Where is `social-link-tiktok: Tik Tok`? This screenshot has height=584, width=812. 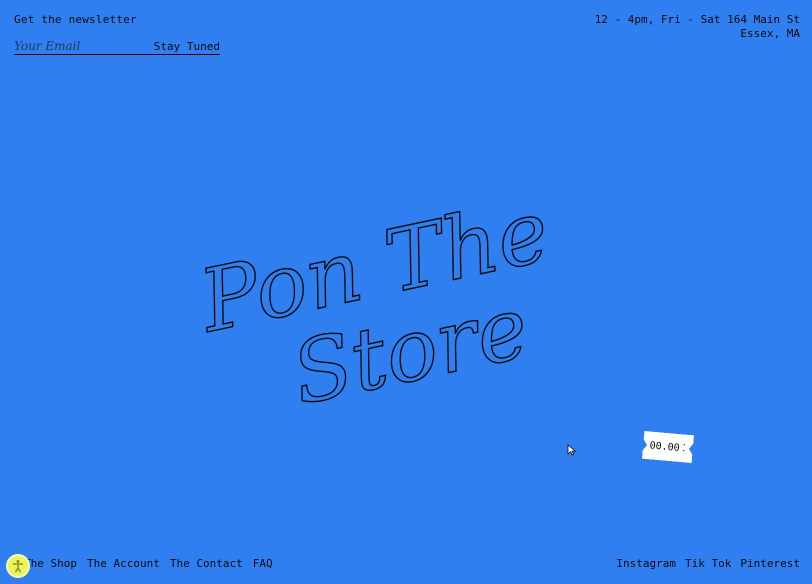
social-link-tiktok: Tik Tok is located at coordinates (708, 563).